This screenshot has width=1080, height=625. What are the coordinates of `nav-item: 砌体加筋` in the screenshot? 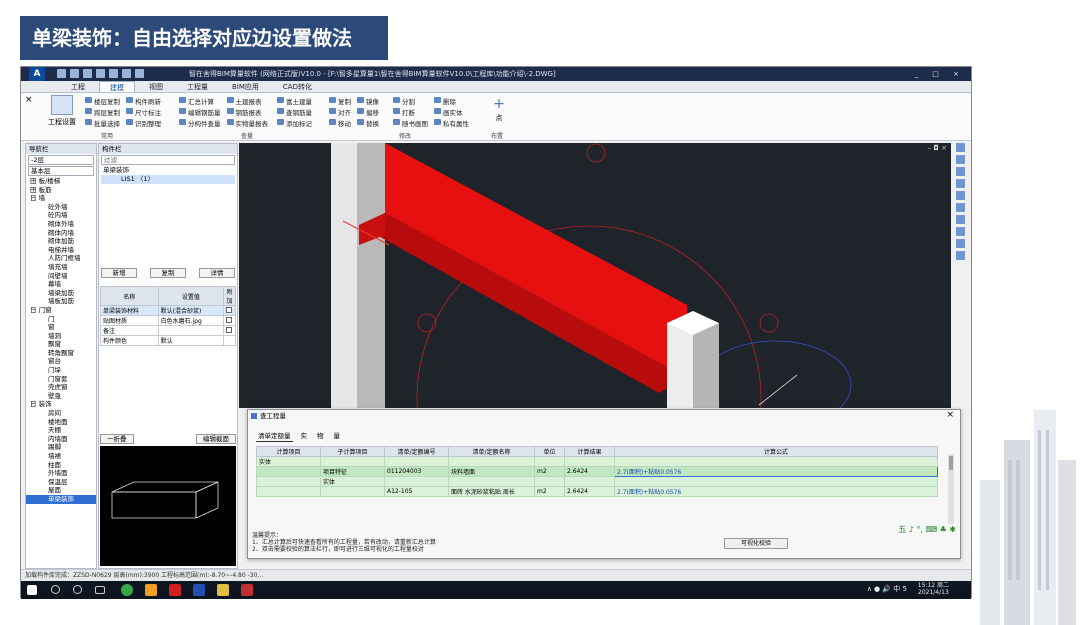 It's located at (61, 241).